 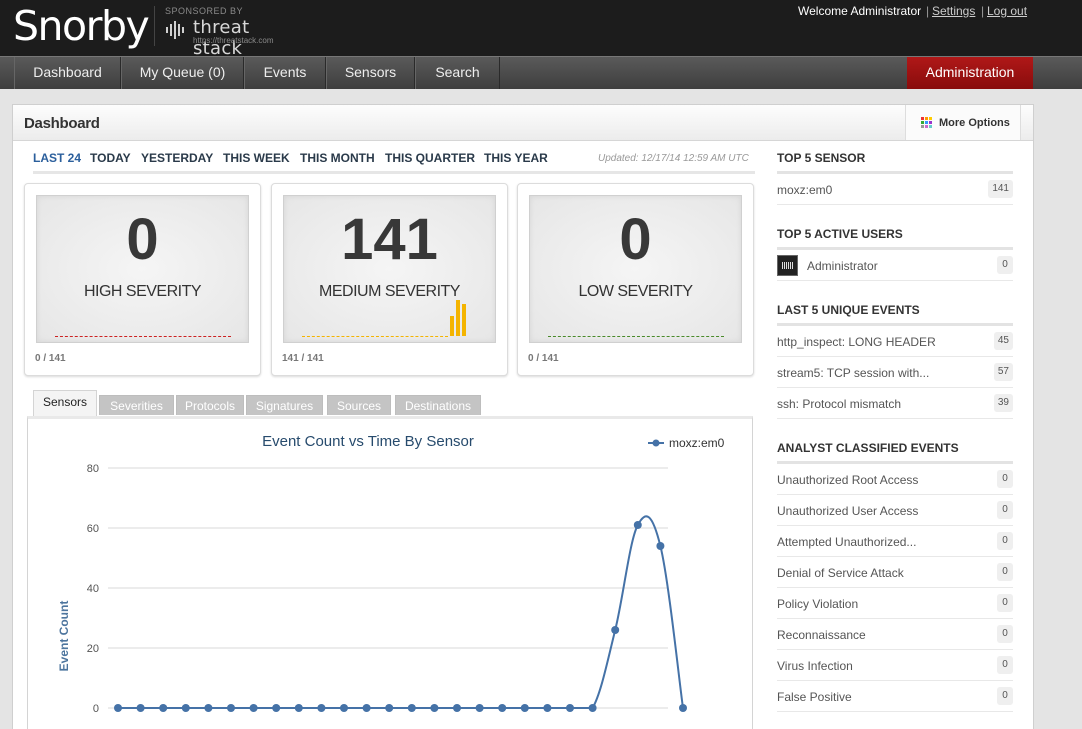 I want to click on list-item: Administrator 0, so click(x=895, y=265).